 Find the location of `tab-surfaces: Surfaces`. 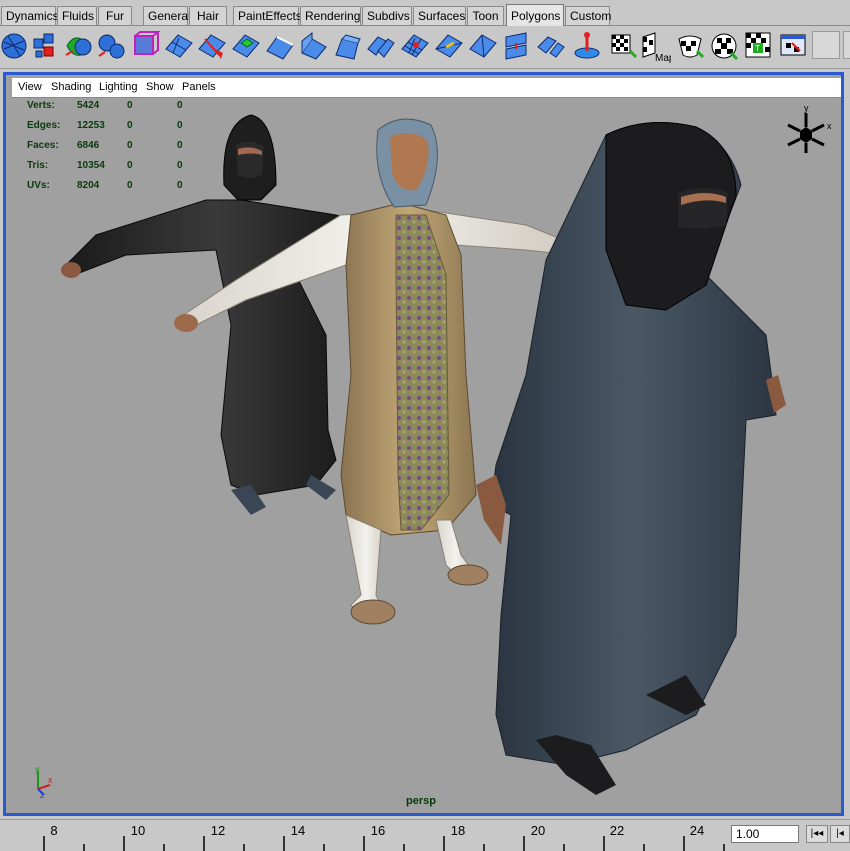

tab-surfaces: Surfaces is located at coordinates (439, 15).